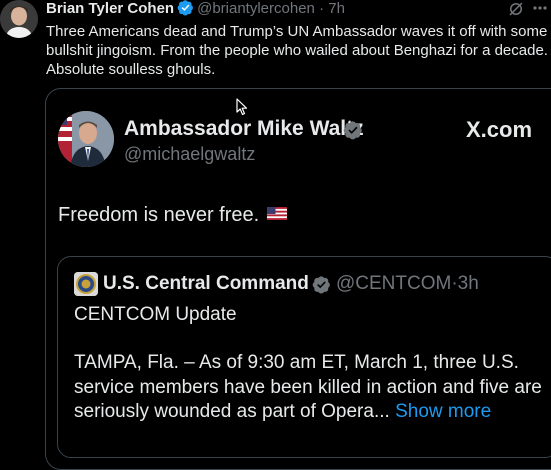 The image size is (551, 470). What do you see at coordinates (86, 284) in the screenshot?
I see `centcom-logo-icon` at bounding box center [86, 284].